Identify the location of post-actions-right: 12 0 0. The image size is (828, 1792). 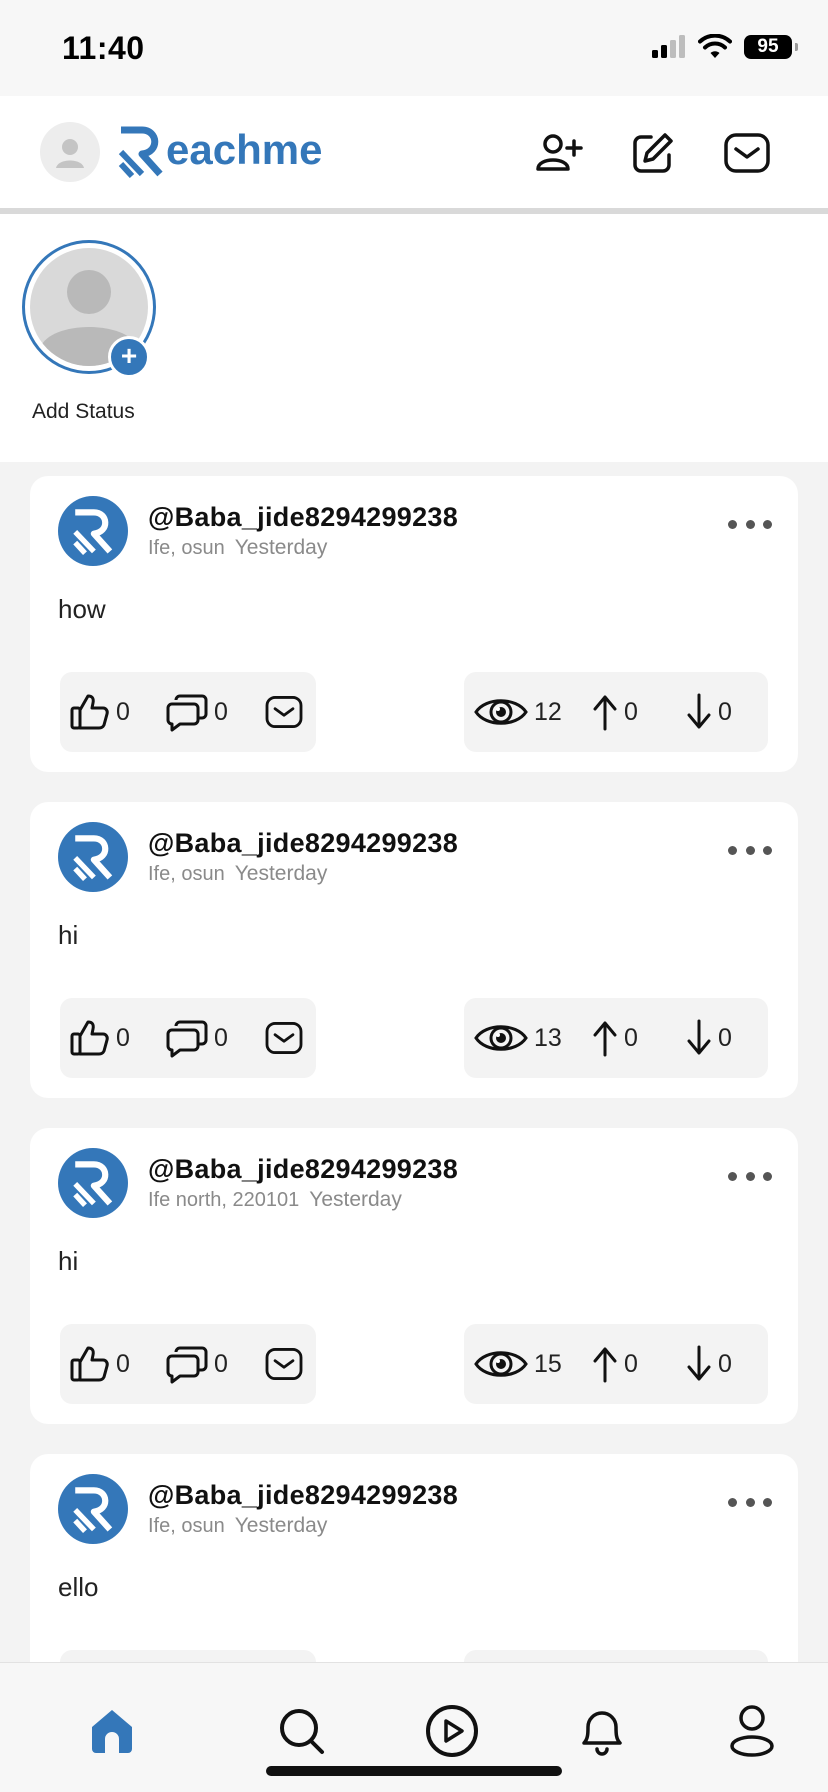
(616, 712).